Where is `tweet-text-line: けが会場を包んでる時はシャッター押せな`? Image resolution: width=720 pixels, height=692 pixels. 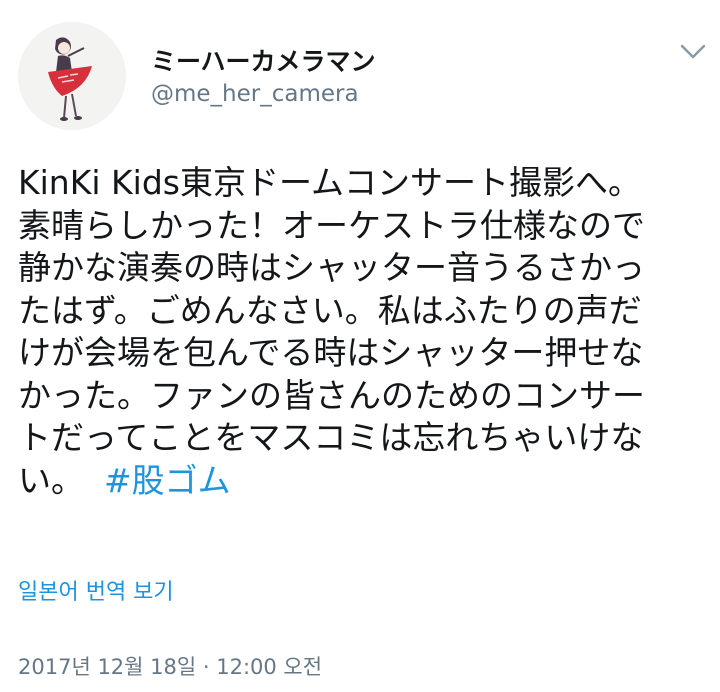 tweet-text-line: けが会場を包んでる時はシャッター押せな is located at coordinates (331, 352).